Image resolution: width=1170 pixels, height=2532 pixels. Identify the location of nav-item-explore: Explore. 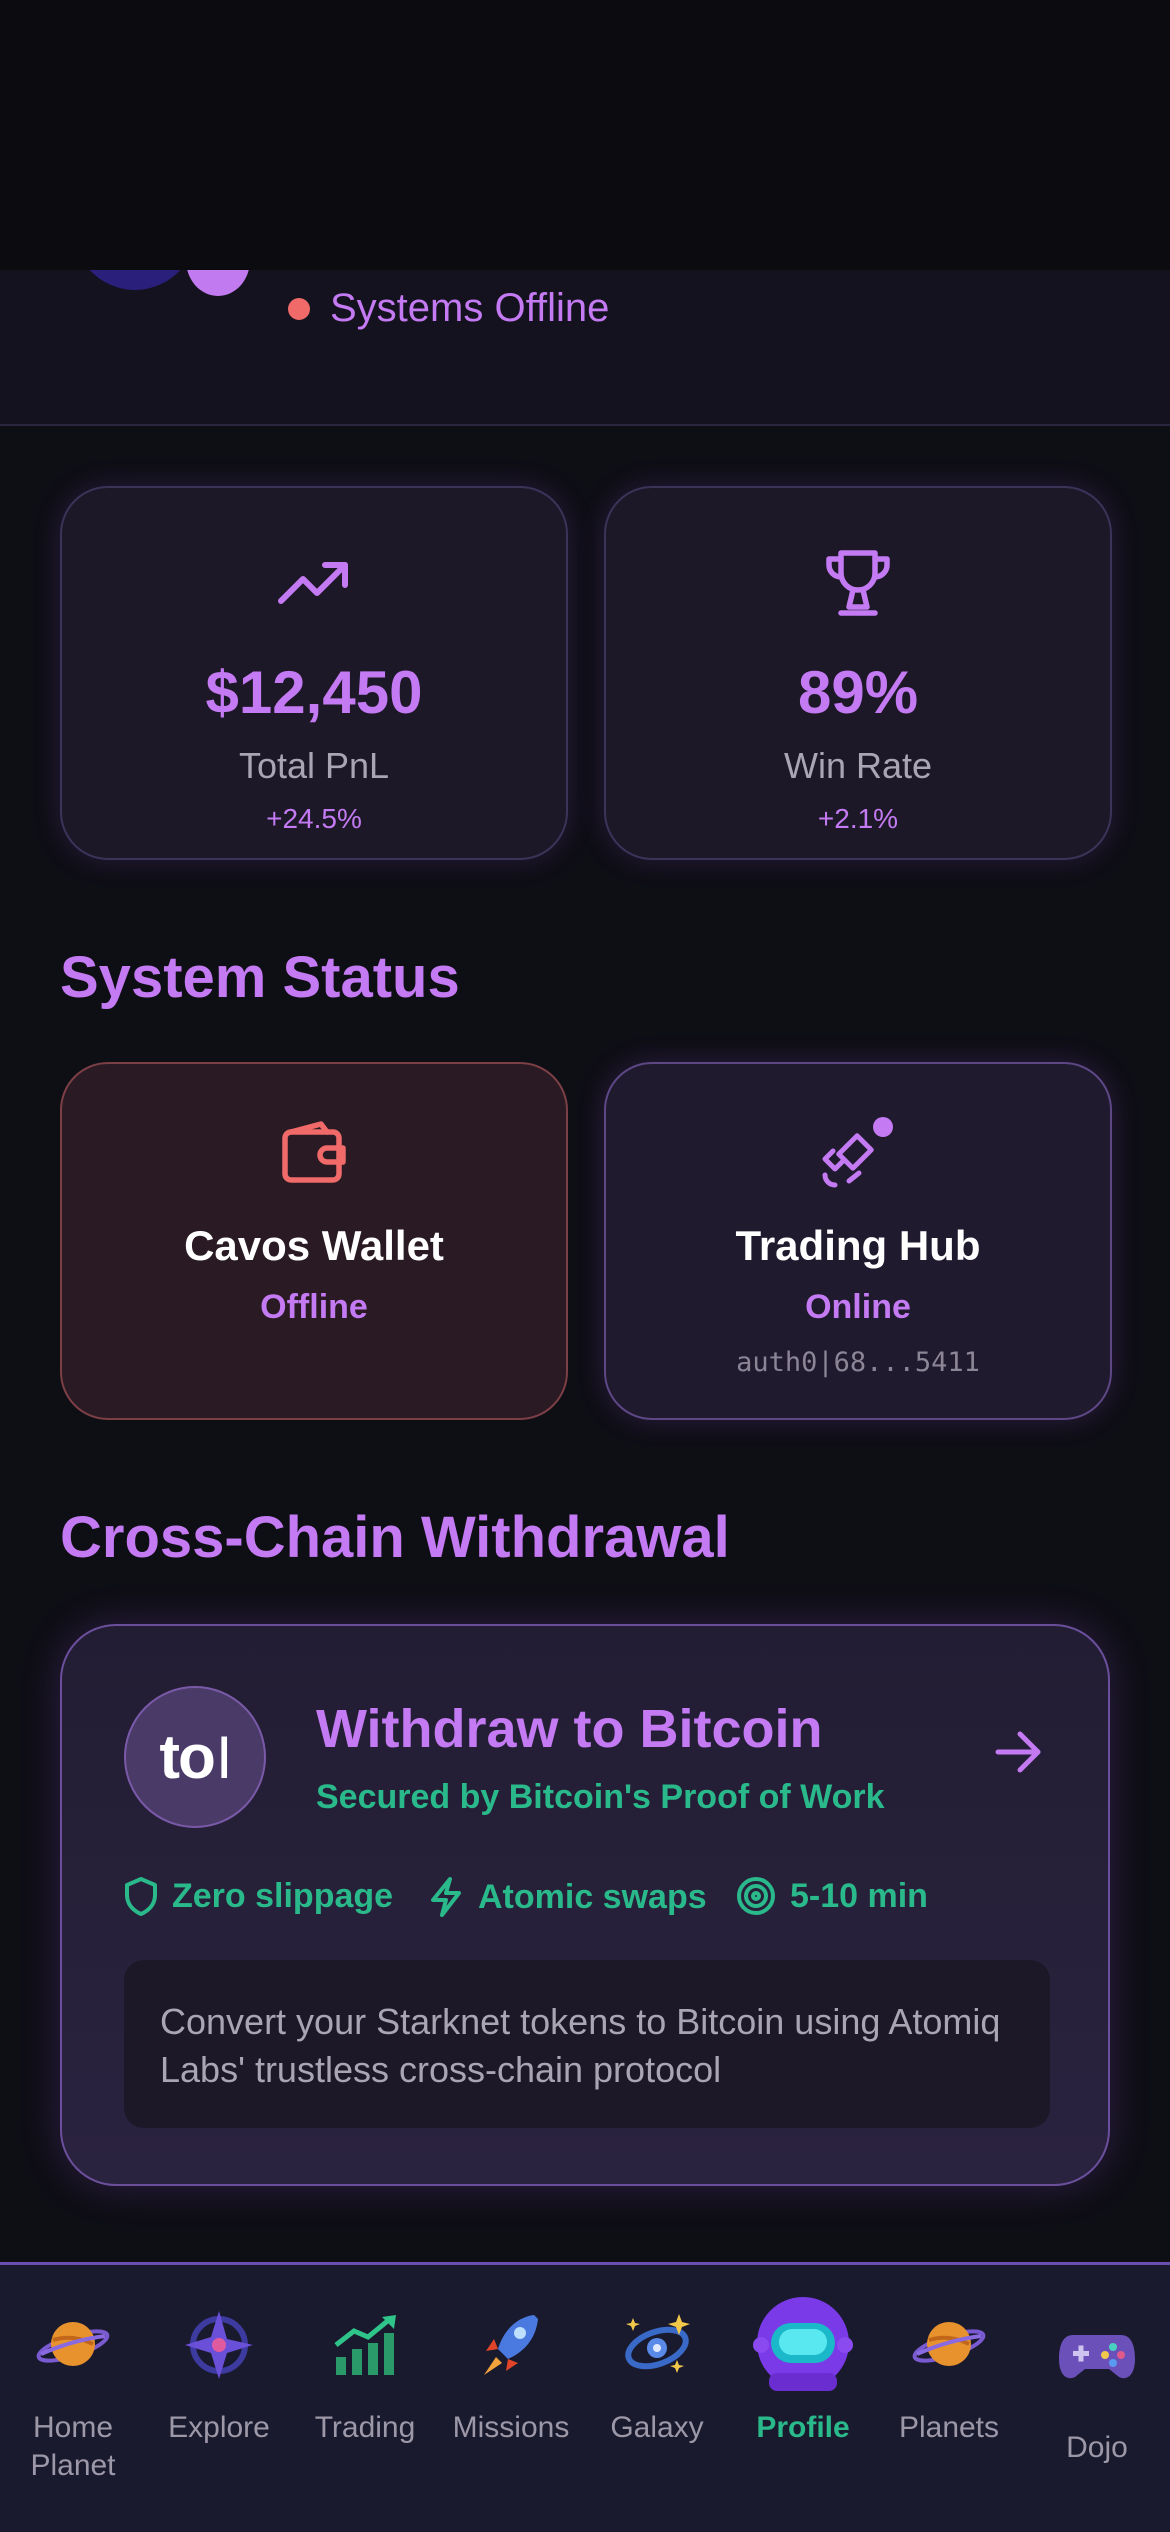
(219, 2366).